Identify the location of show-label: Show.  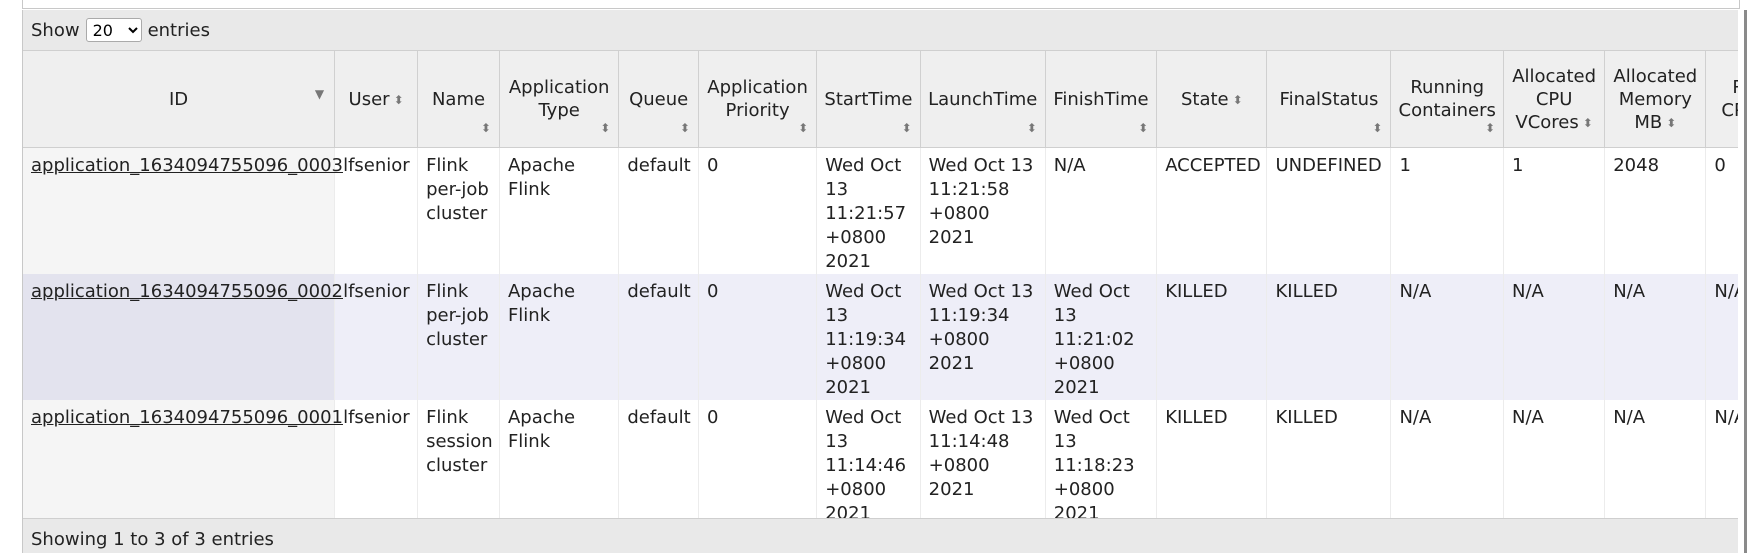
(55, 30).